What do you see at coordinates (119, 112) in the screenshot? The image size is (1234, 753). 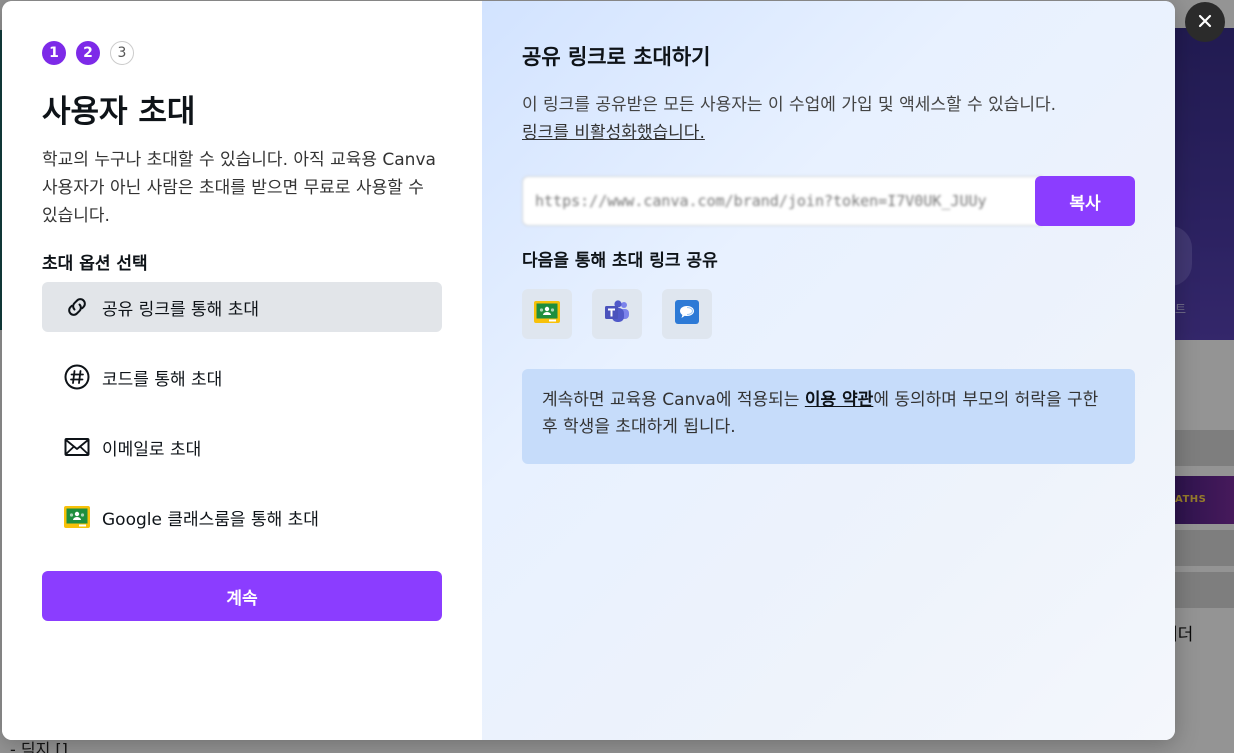 I see `dialog-title: 사용자 초대` at bounding box center [119, 112].